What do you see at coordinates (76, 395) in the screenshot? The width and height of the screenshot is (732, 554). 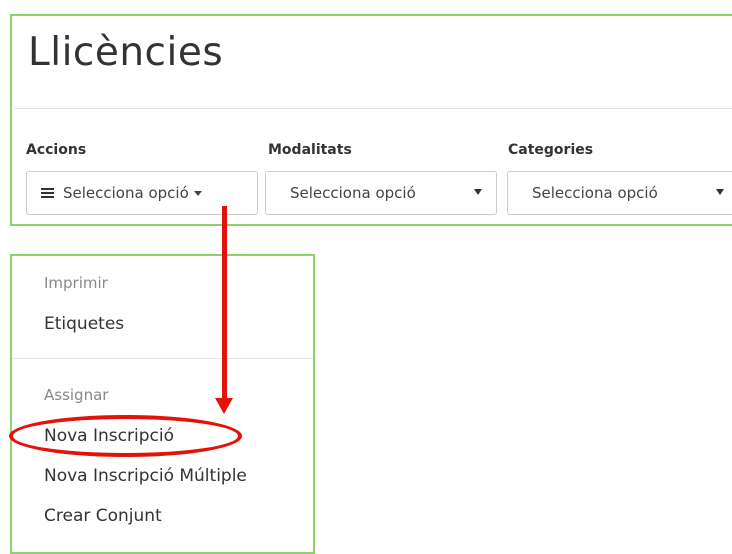 I see `menu-header-assignar: Assignar` at bounding box center [76, 395].